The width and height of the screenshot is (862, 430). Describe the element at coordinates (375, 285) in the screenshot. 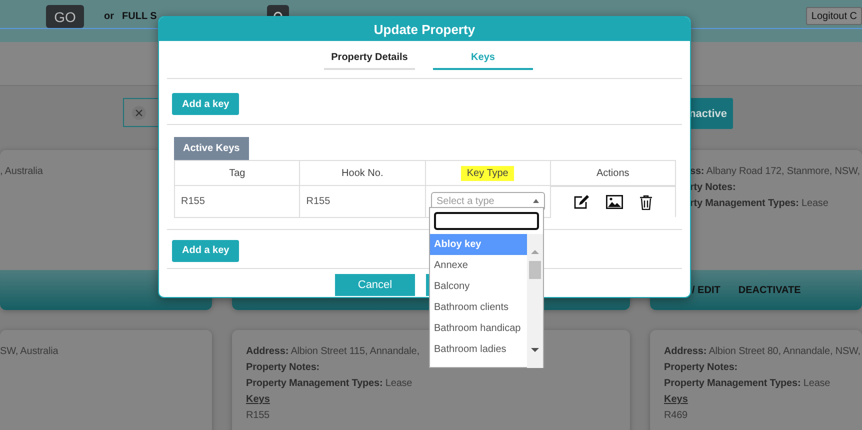

I see `cancel-button: Cancel` at that location.